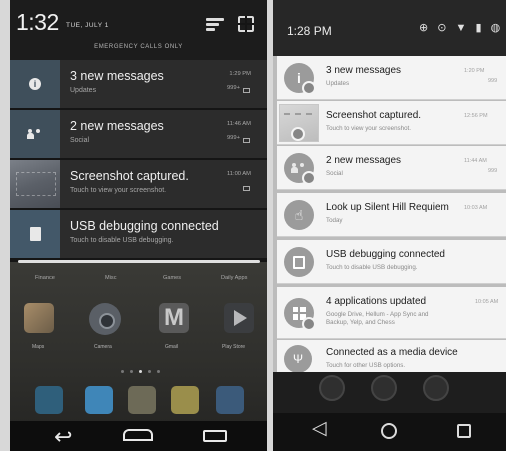 This screenshot has width=506, height=451. I want to click on gmail-app-icon: M, so click(174, 318).